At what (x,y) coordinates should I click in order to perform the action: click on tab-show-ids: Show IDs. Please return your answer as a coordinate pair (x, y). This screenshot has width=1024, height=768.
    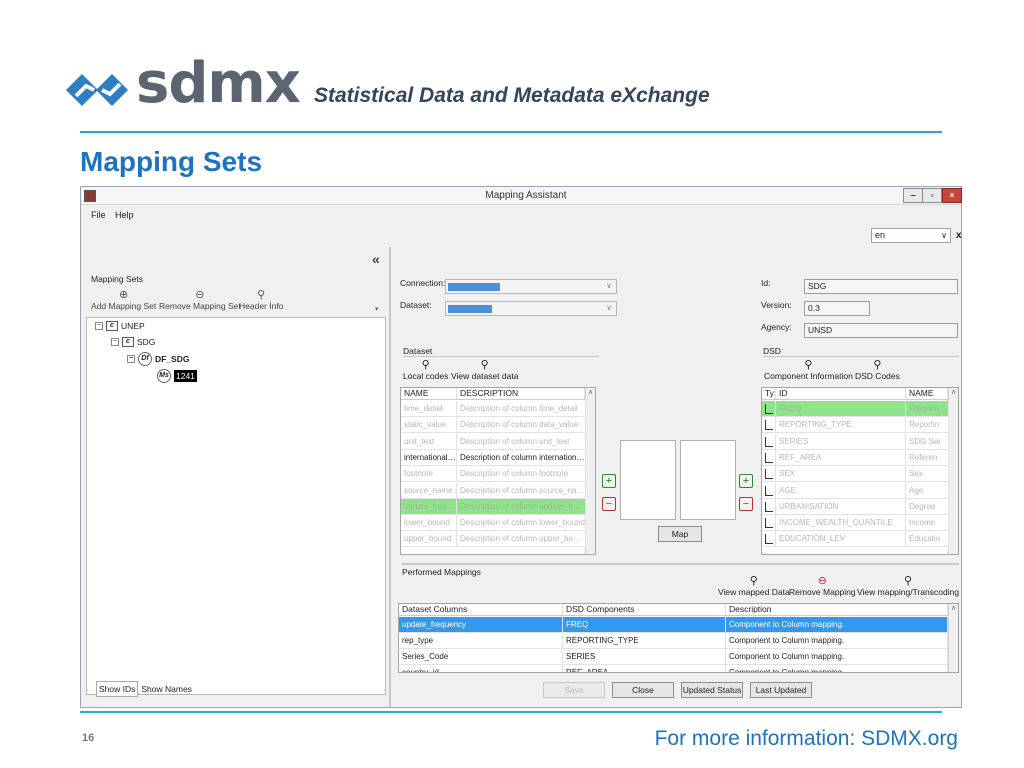
    Looking at the image, I should click on (117, 689).